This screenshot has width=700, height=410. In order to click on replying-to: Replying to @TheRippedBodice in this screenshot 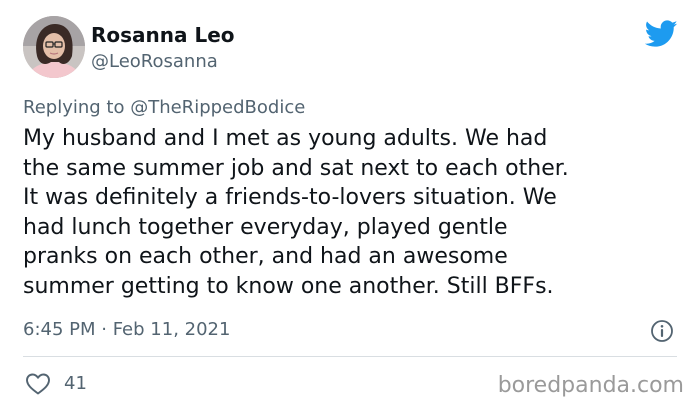, I will do `click(164, 108)`.